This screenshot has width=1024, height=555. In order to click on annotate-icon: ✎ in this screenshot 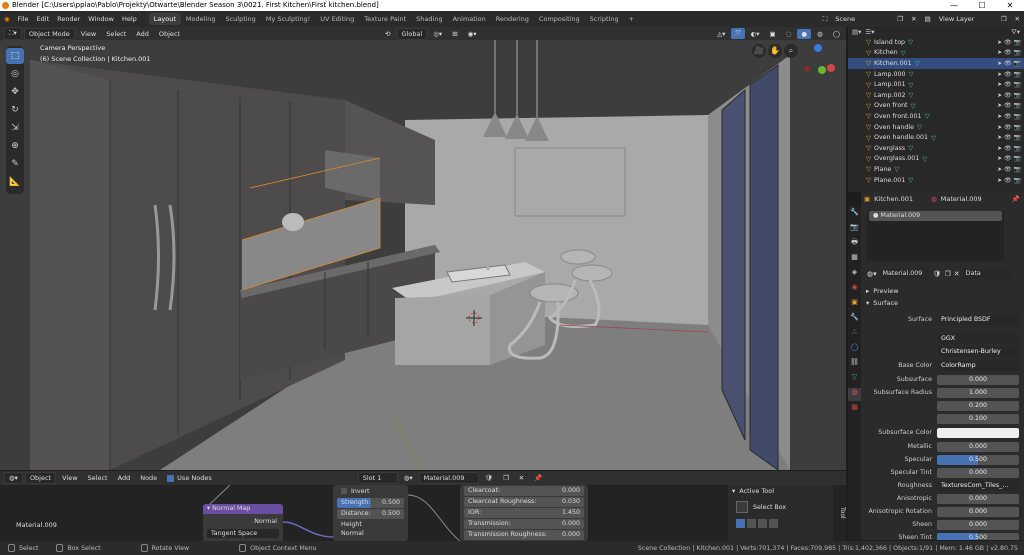, I will do `click(15, 164)`.